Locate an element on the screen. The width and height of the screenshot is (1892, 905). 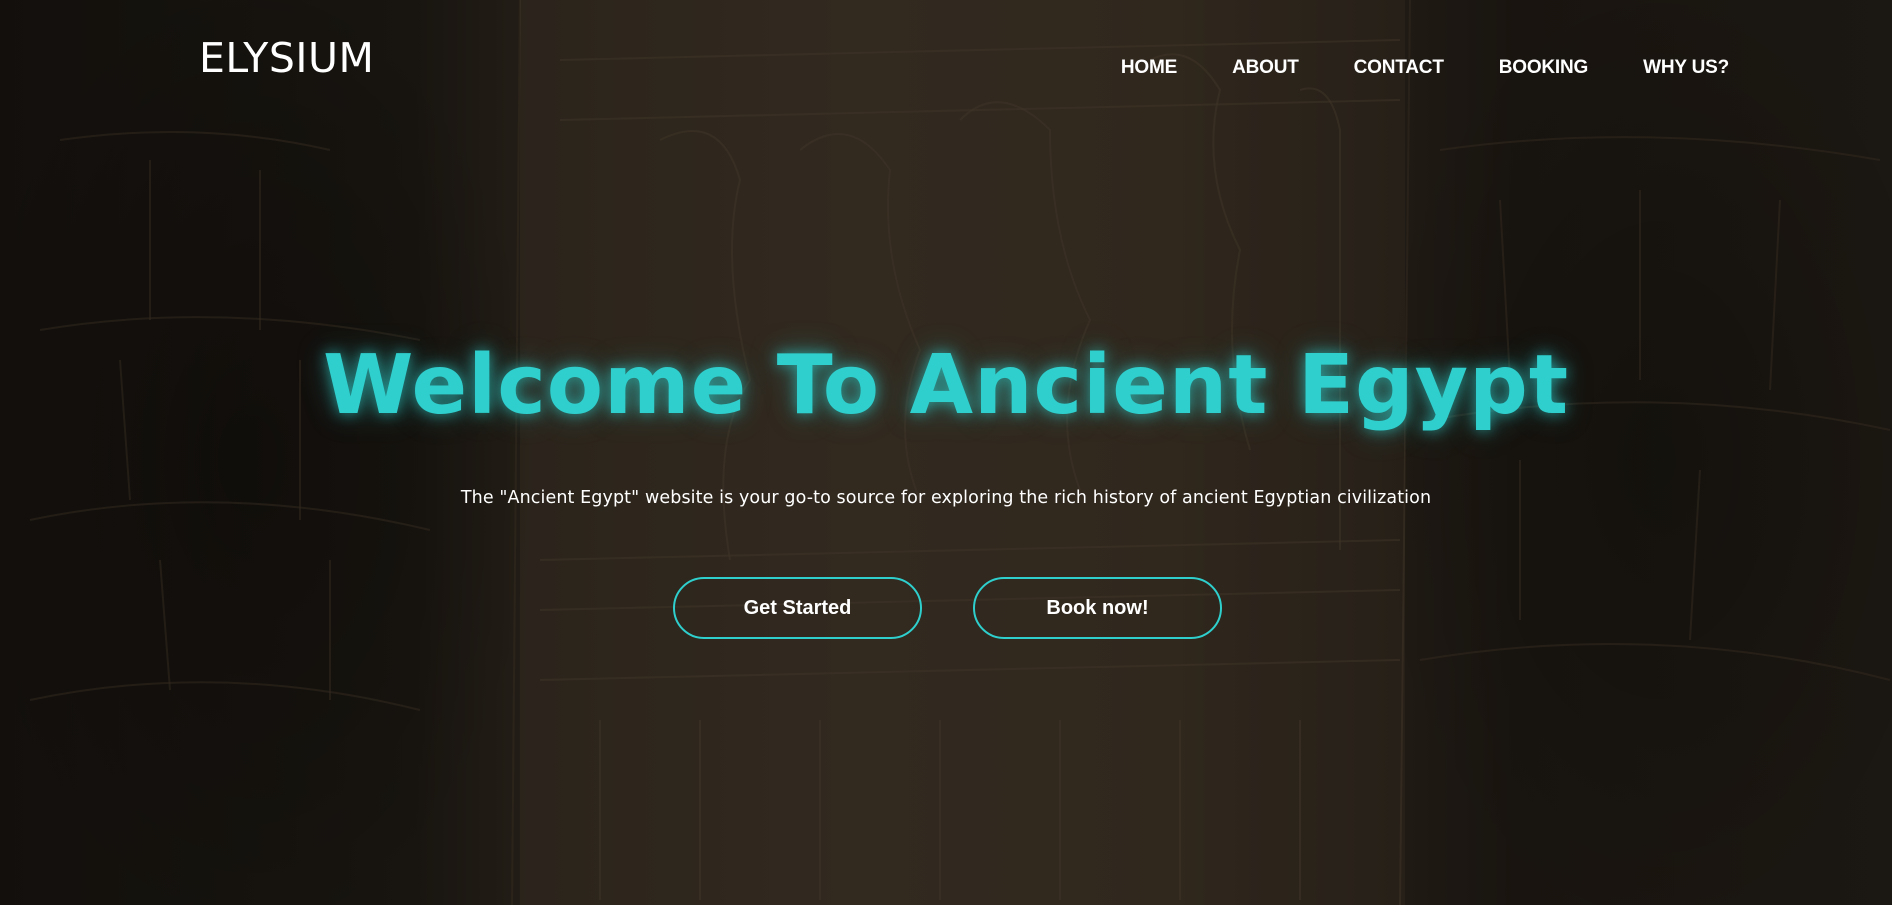
site-logo: ELYSIUM is located at coordinates (286, 58).